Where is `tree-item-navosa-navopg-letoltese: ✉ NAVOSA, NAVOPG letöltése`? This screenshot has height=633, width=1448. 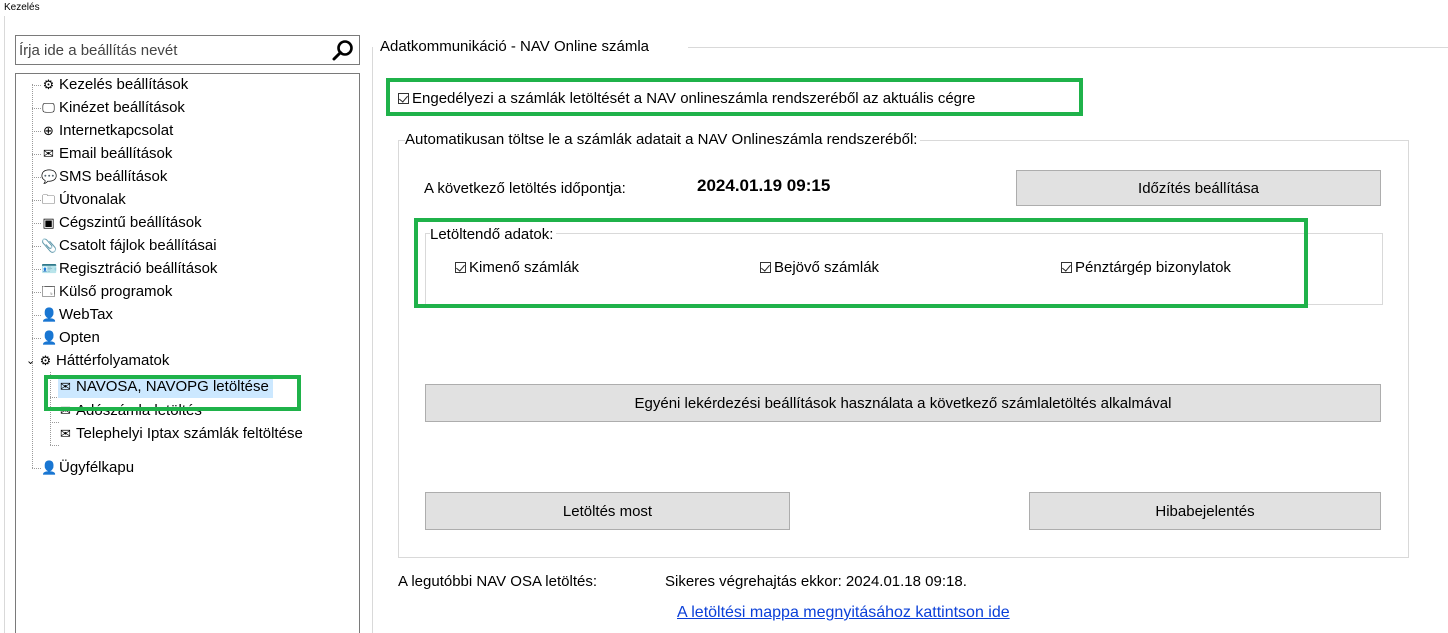 tree-item-navosa-navopg-letoltese: ✉ NAVOSA, NAVOPG letöltése is located at coordinates (165, 387).